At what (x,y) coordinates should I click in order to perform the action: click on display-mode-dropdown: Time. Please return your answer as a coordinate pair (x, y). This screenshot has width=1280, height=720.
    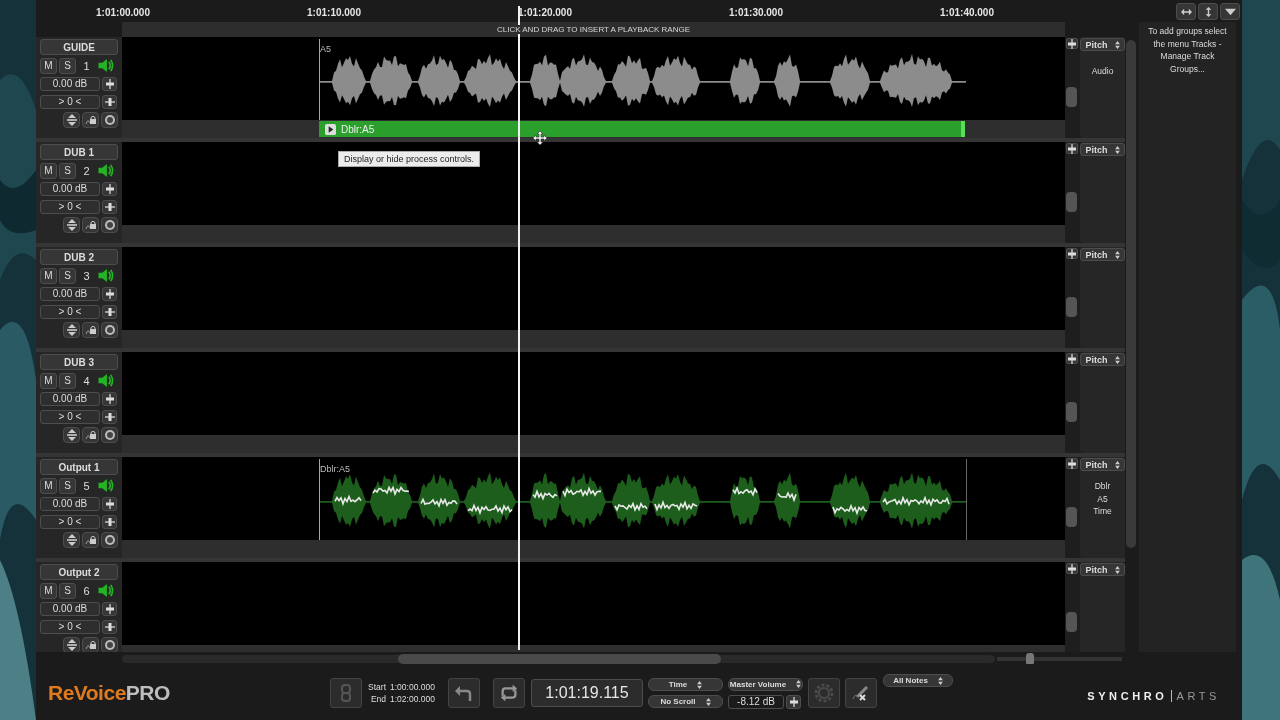
    Looking at the image, I should click on (685, 684).